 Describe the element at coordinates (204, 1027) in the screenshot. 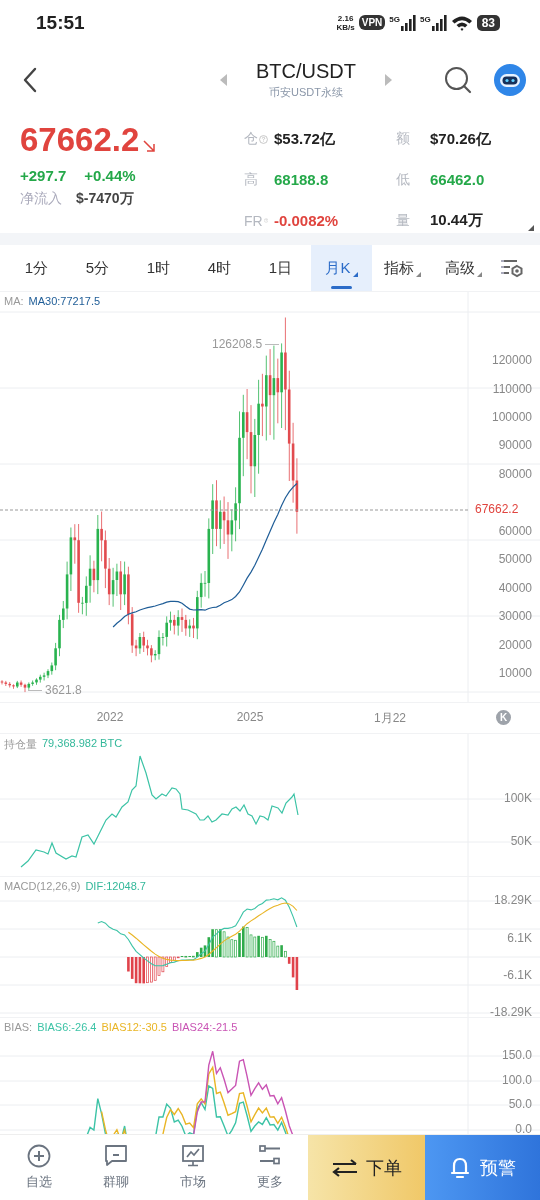

I see `indicator-value: BIAS24:-21.5` at that location.